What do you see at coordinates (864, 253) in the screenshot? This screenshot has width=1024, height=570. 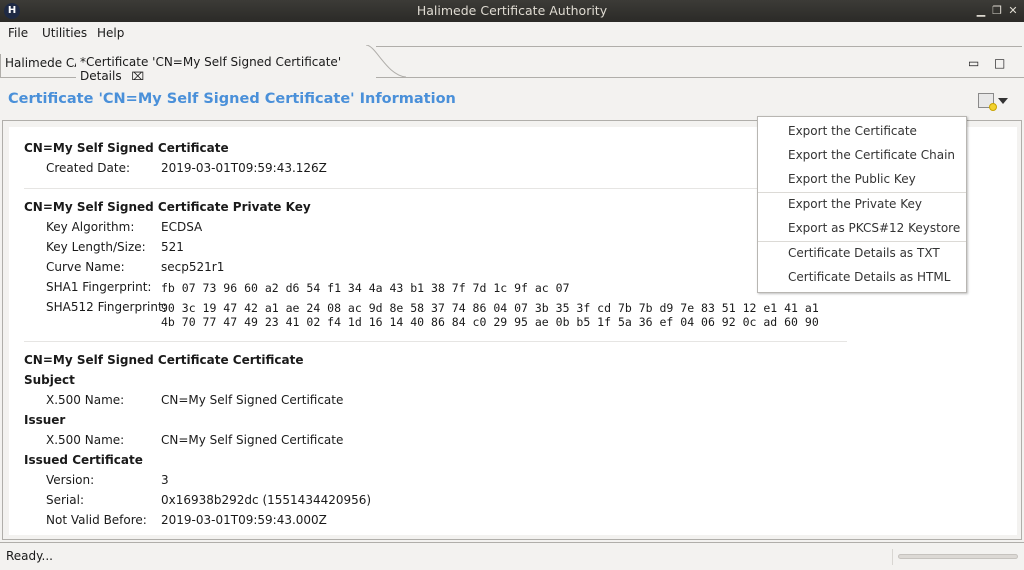 I see `menu-item-details-txt: Certificate Details as TXT` at bounding box center [864, 253].